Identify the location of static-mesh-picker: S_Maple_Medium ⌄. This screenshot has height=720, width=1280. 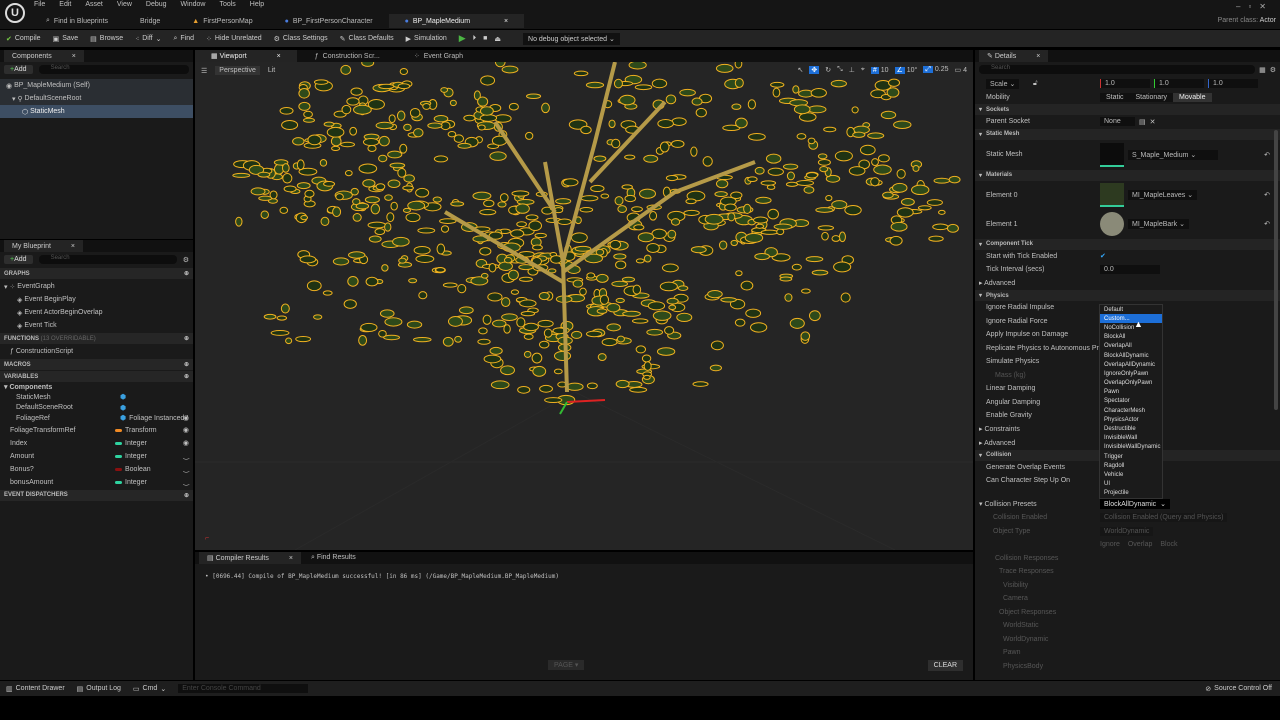
(1173, 154).